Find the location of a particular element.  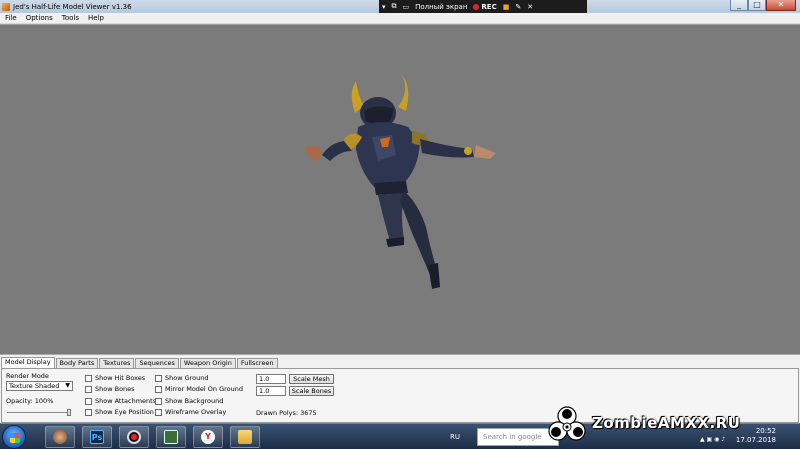

scale-bones-input: 1.0 is located at coordinates (271, 391).